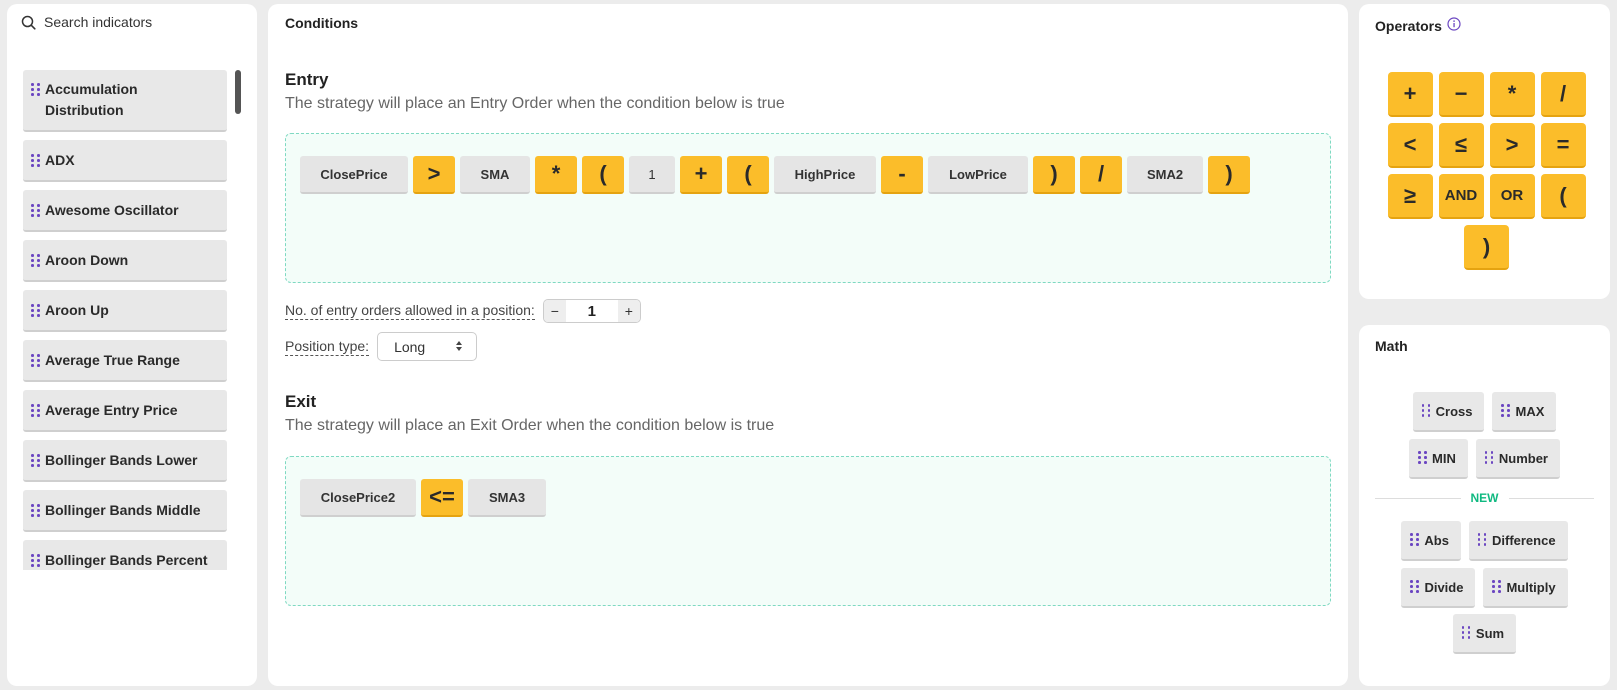 This screenshot has height=690, width=1617. I want to click on indicator-item-average-entry-price: Average Entry Price, so click(125, 411).